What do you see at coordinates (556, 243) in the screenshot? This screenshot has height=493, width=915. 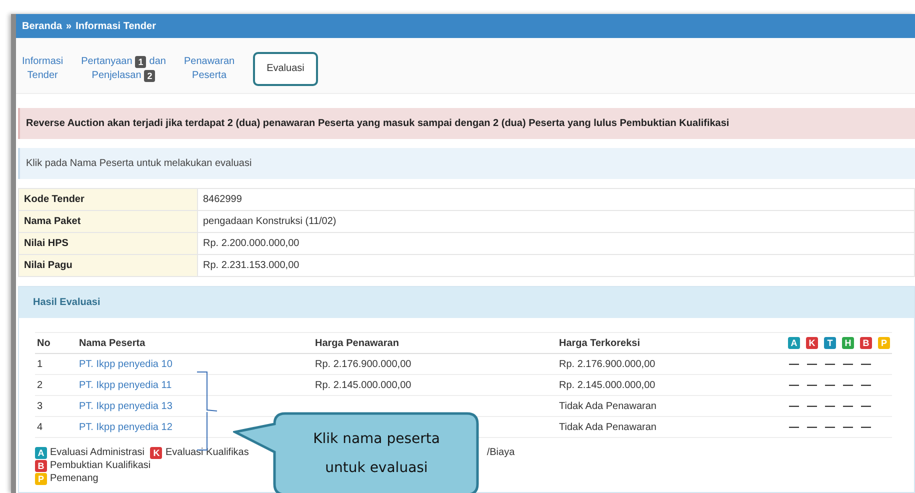 I see `detail-value: Rp. 2.200.000.000,00` at bounding box center [556, 243].